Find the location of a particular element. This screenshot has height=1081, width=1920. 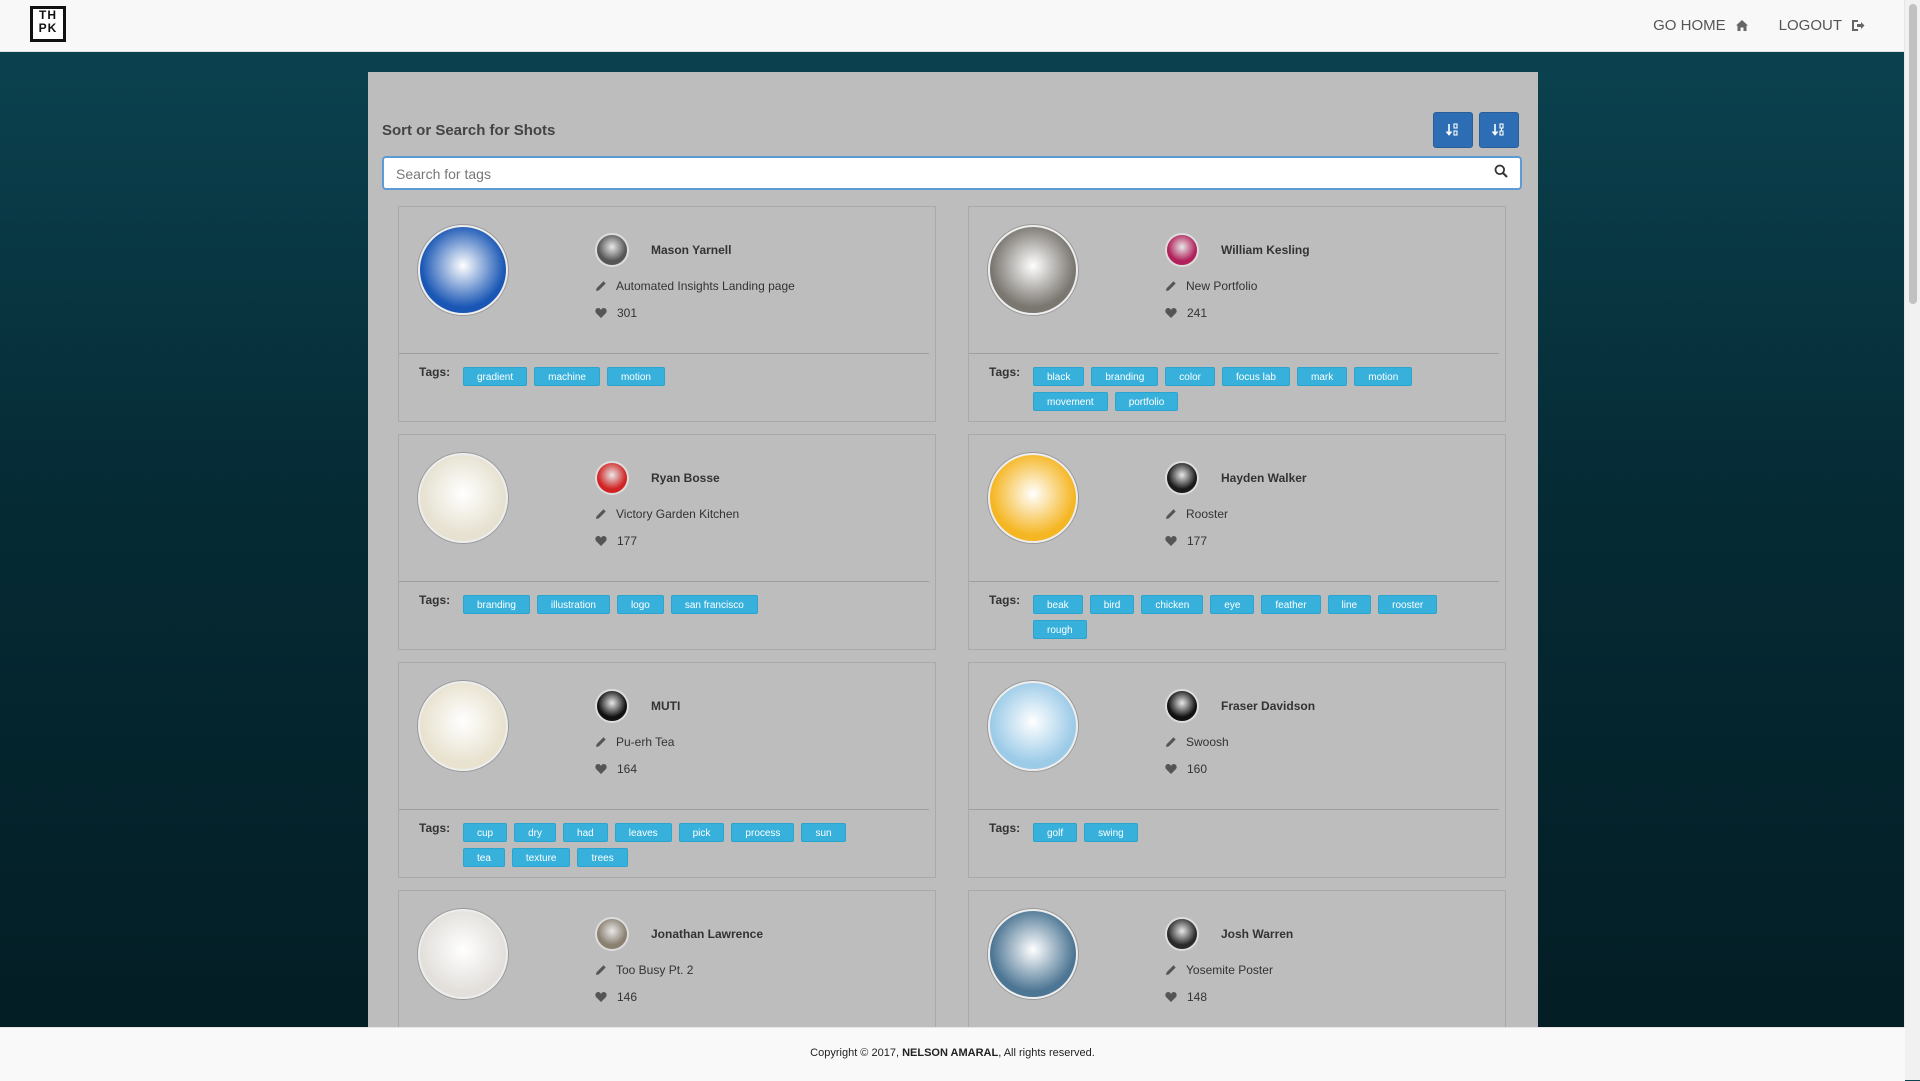

likes-count: 241 is located at coordinates (1197, 313).